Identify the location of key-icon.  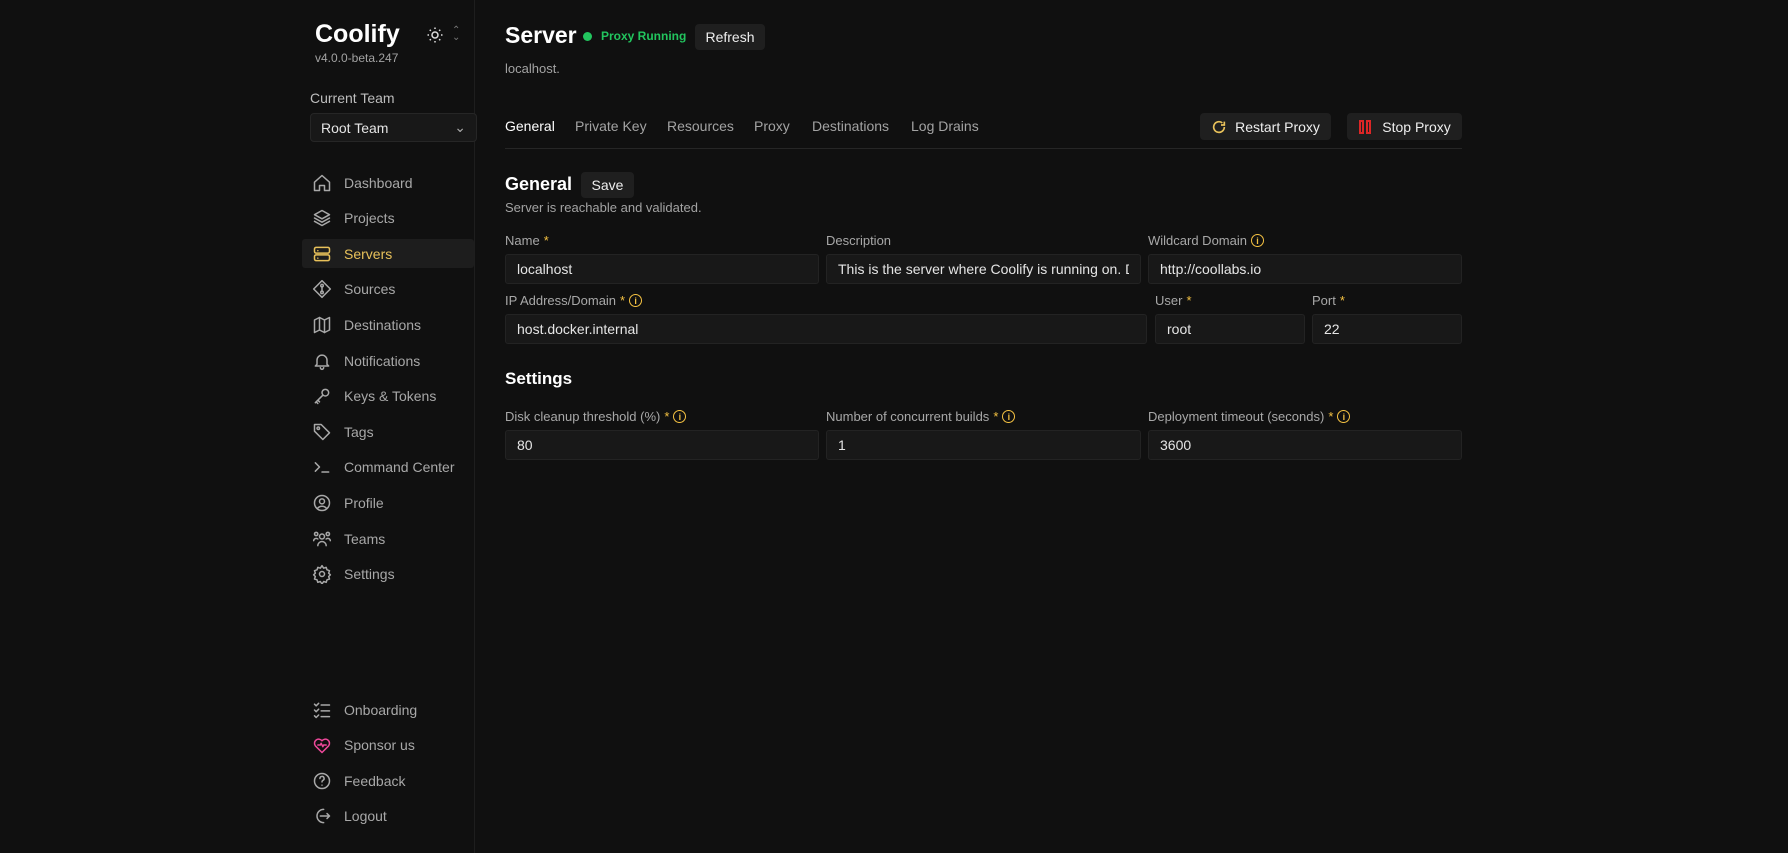
(322, 396).